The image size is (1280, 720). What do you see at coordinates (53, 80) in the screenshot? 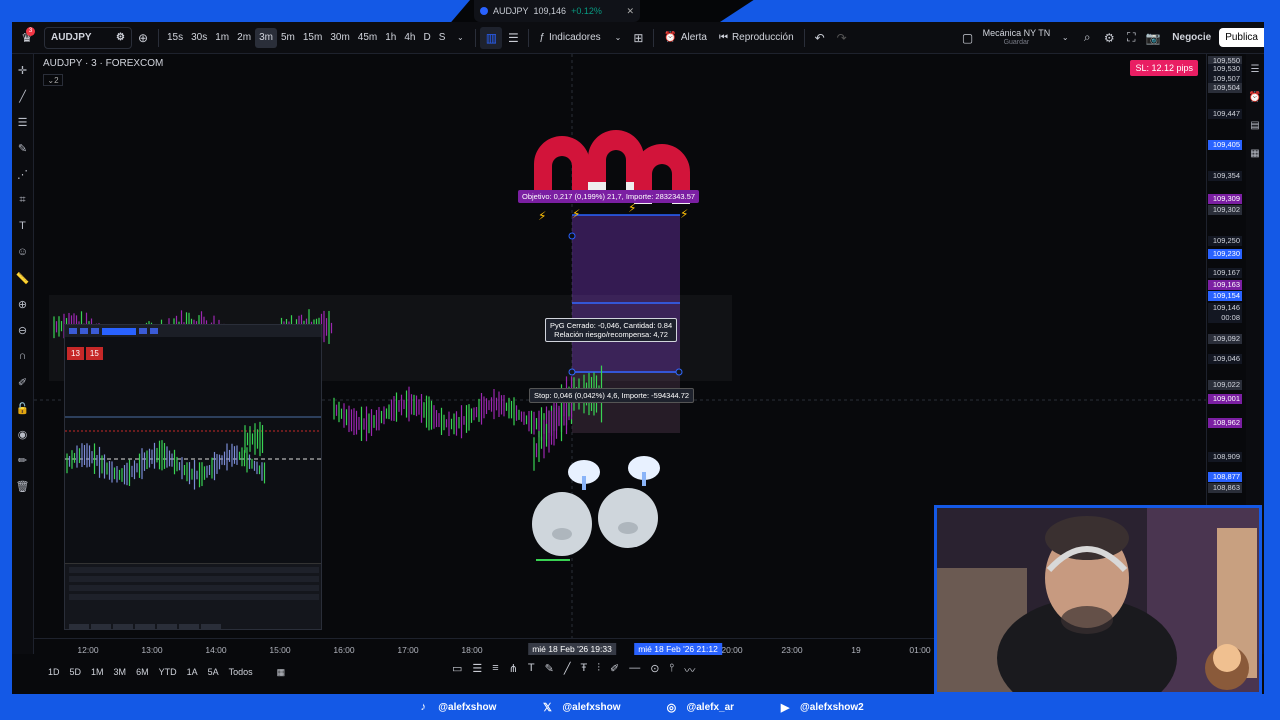
I see `collapse-legend-button: ⌄ 2` at bounding box center [53, 80].